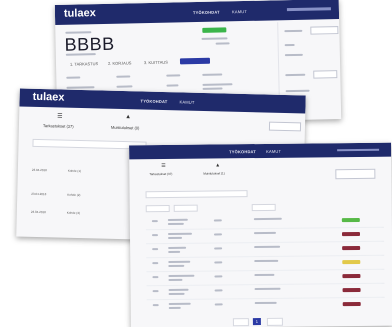 Image resolution: width=392 pixels, height=327 pixels. I want to click on stats-card: ☰ Tarkastukset (37) ▲ Muistutukset (1), so click(225, 173).